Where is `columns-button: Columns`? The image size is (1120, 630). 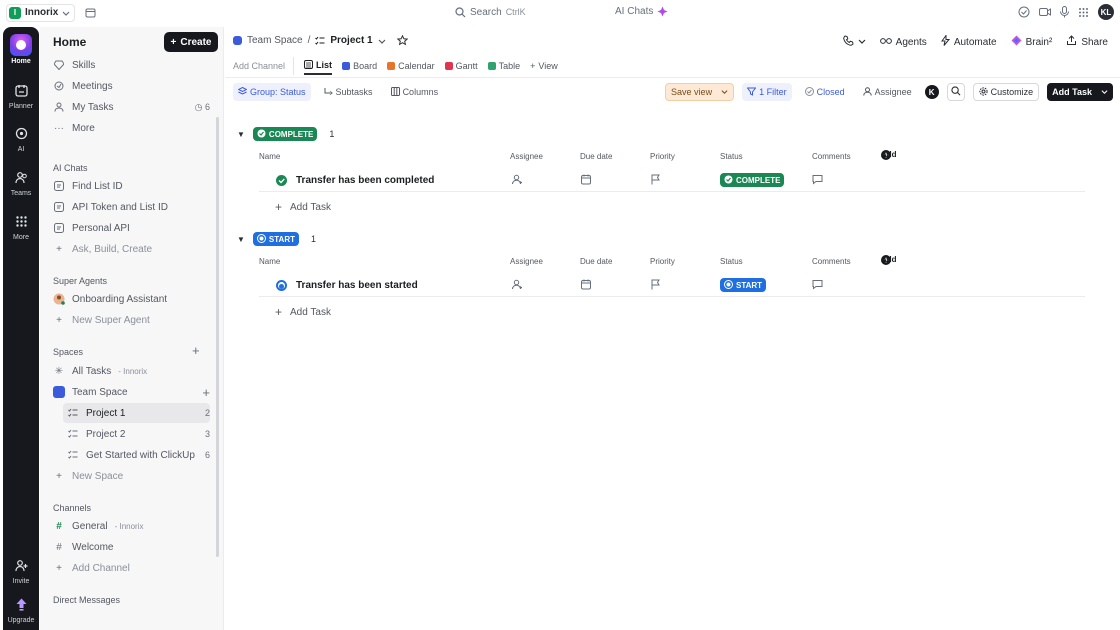 columns-button: Columns is located at coordinates (415, 92).